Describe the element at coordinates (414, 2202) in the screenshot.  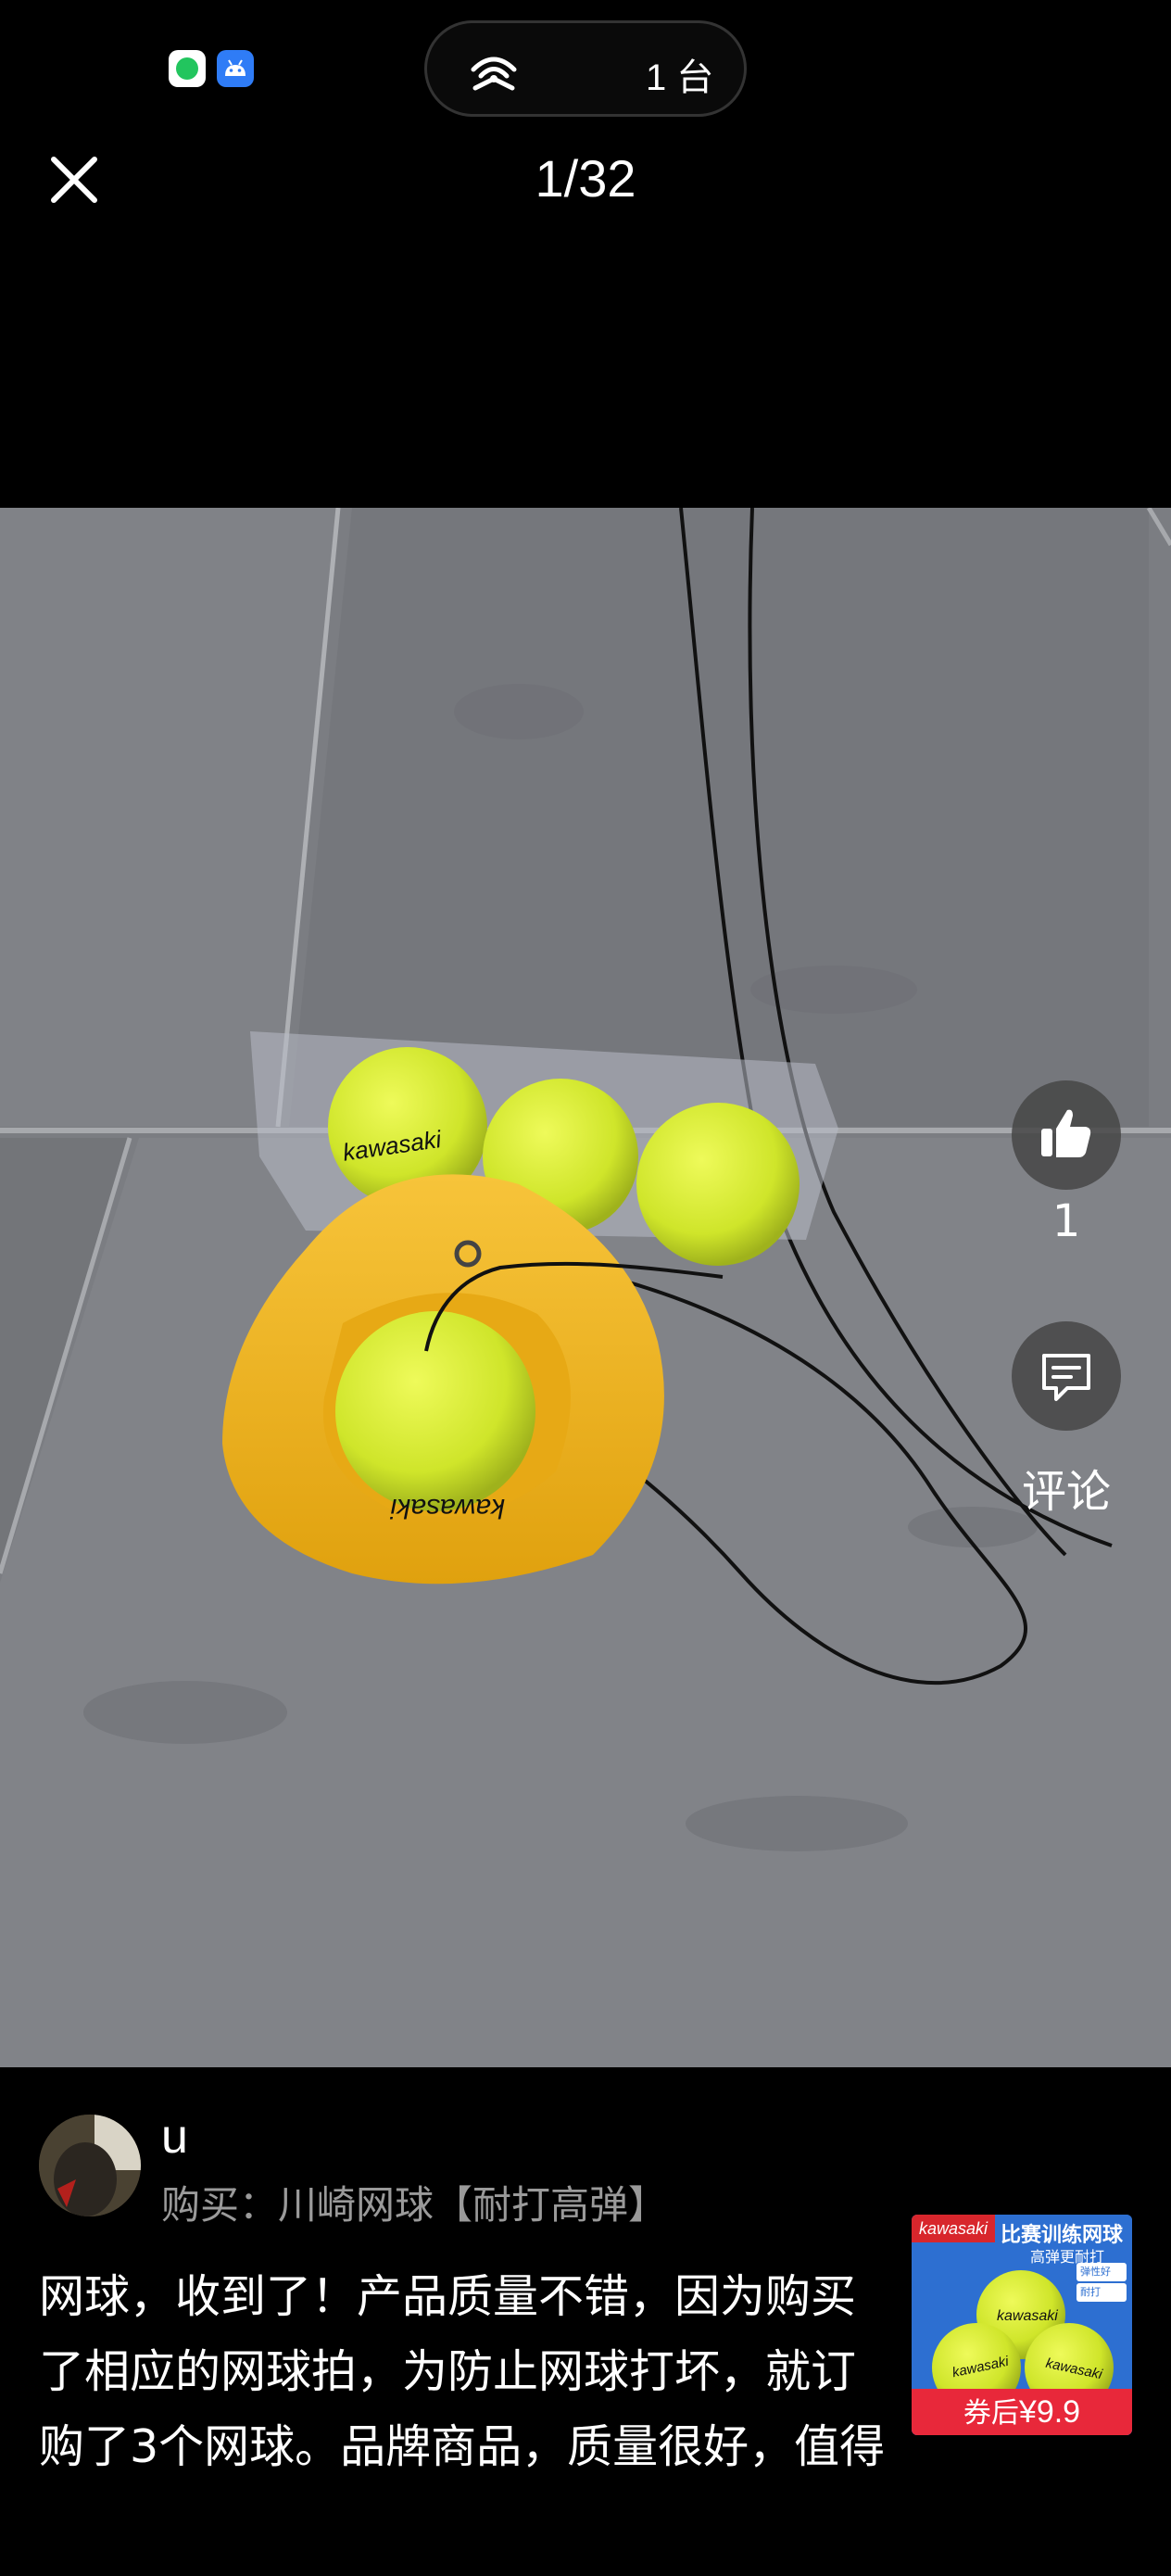
I see `purchased-product-link: 购买：川崎网球【耐打高弹】` at that location.